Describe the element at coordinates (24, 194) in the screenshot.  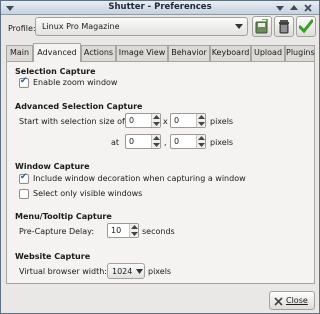
I see `visible-windows-checkbox` at that location.